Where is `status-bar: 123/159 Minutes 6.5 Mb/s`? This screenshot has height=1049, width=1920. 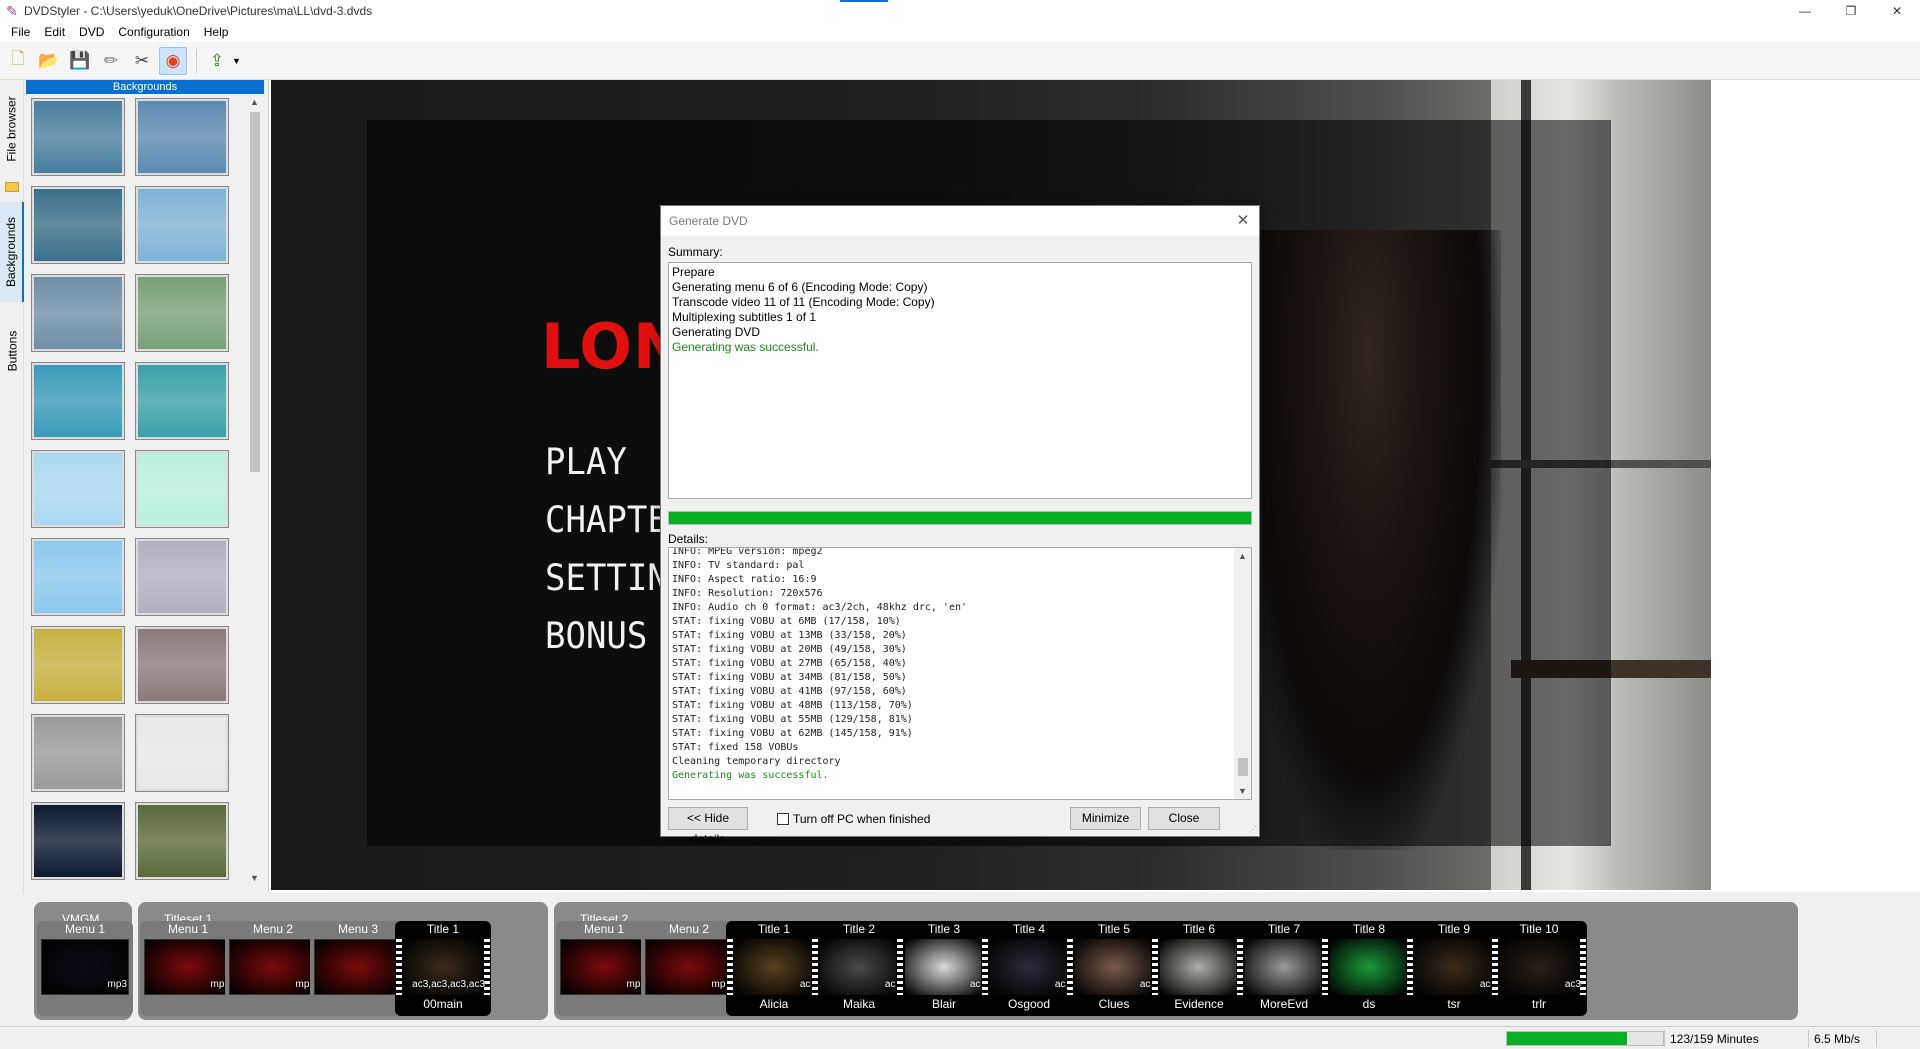 status-bar: 123/159 Minutes 6.5 Mb/s is located at coordinates (960, 1037).